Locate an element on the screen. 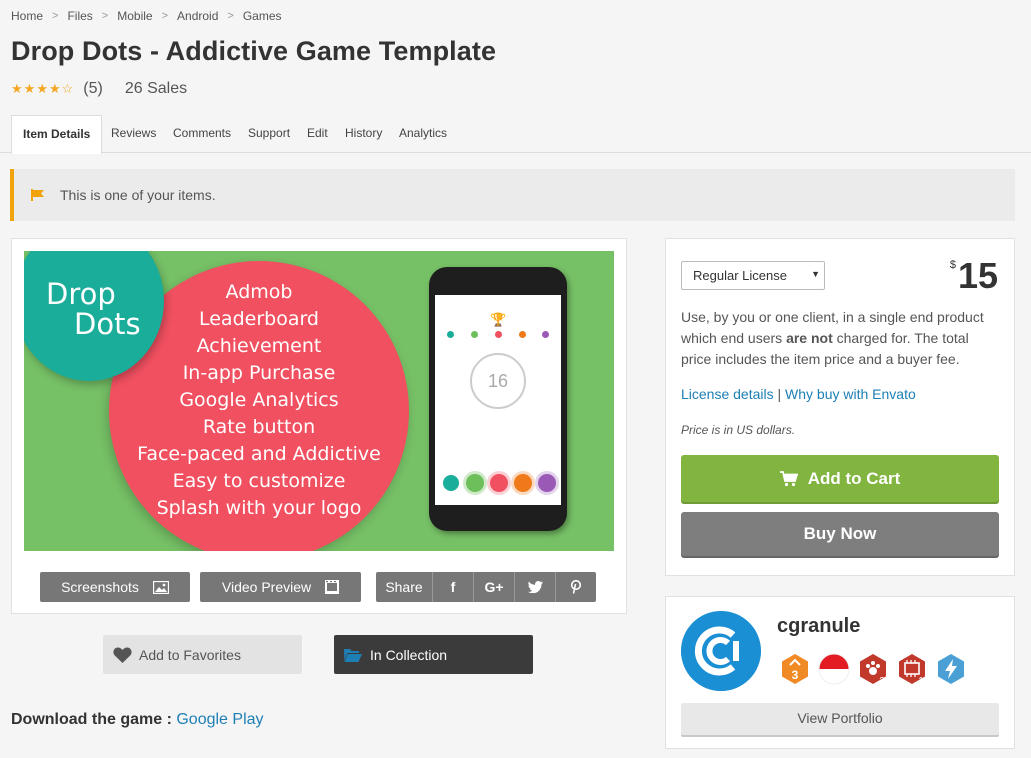 The width and height of the screenshot is (1031, 758). score-display: 16 is located at coordinates (498, 381).